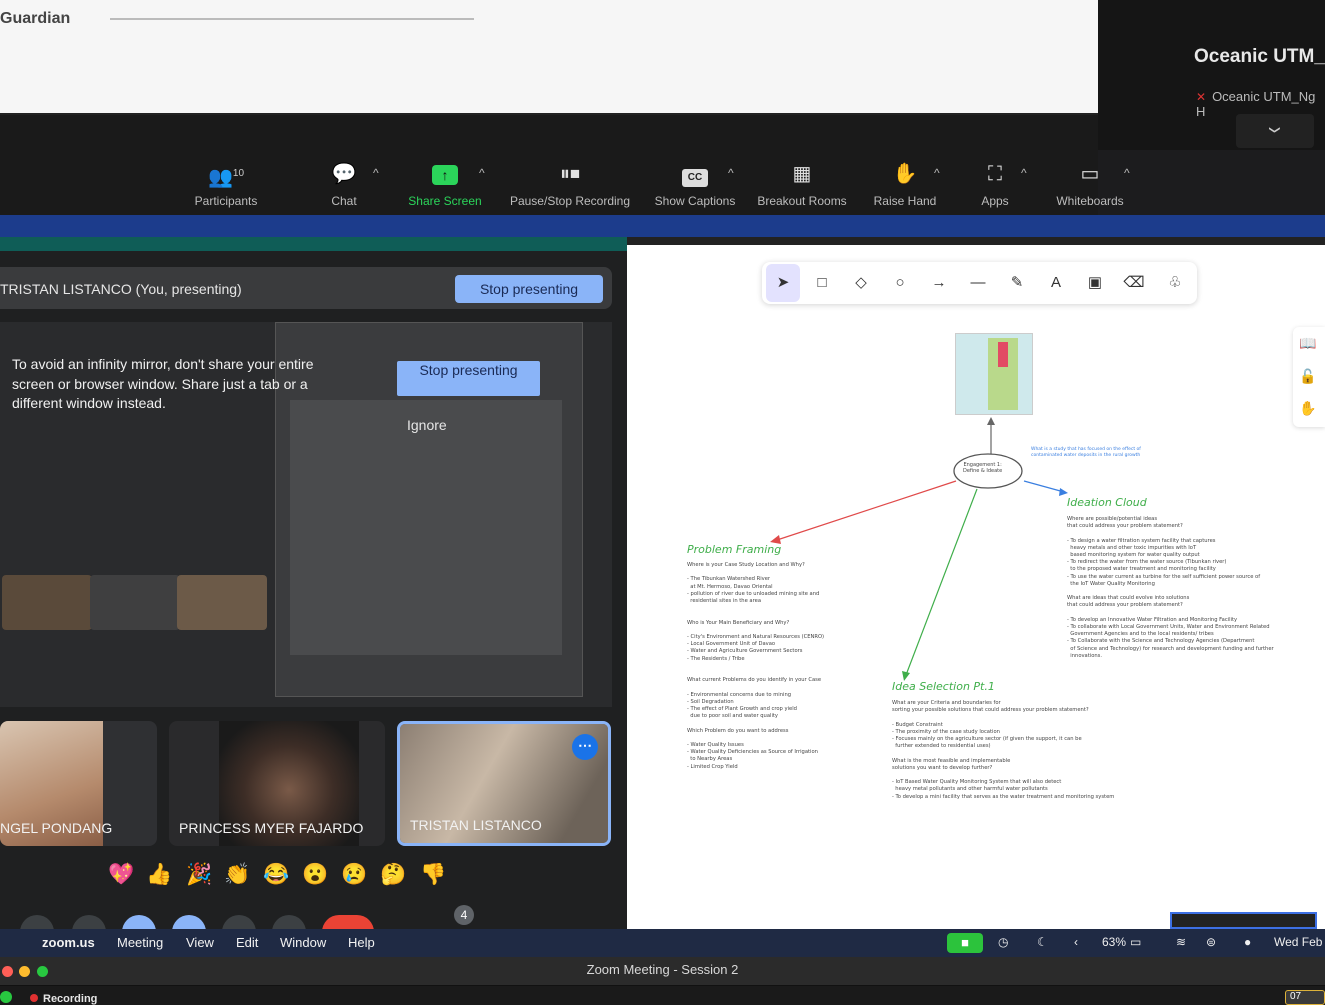  What do you see at coordinates (482, 173) in the screenshot?
I see `share-caret-icon: ^` at bounding box center [482, 173].